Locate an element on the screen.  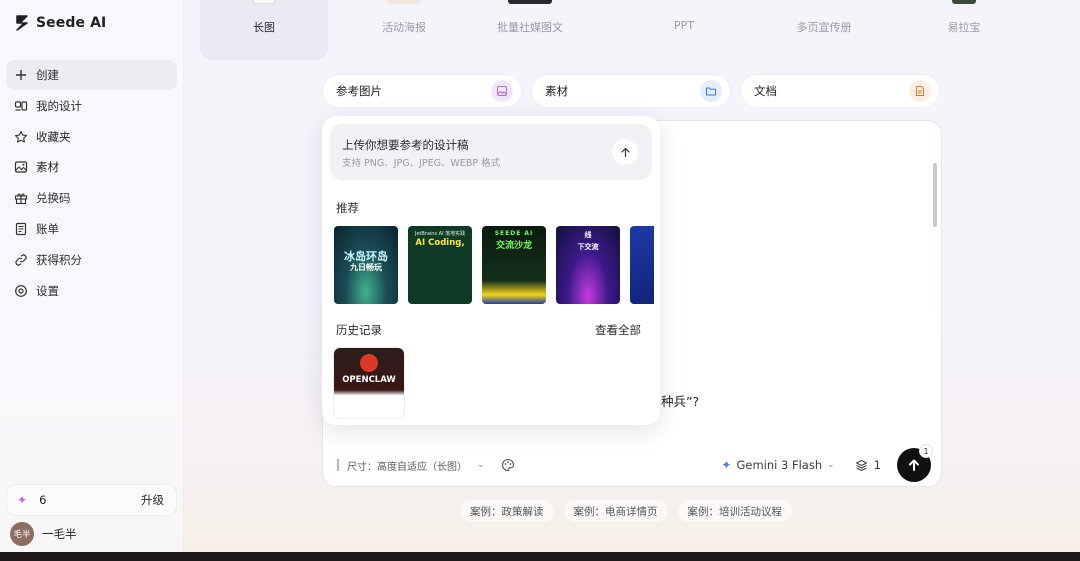
tab-label: 批量社媒图文 is located at coordinates (530, 27).